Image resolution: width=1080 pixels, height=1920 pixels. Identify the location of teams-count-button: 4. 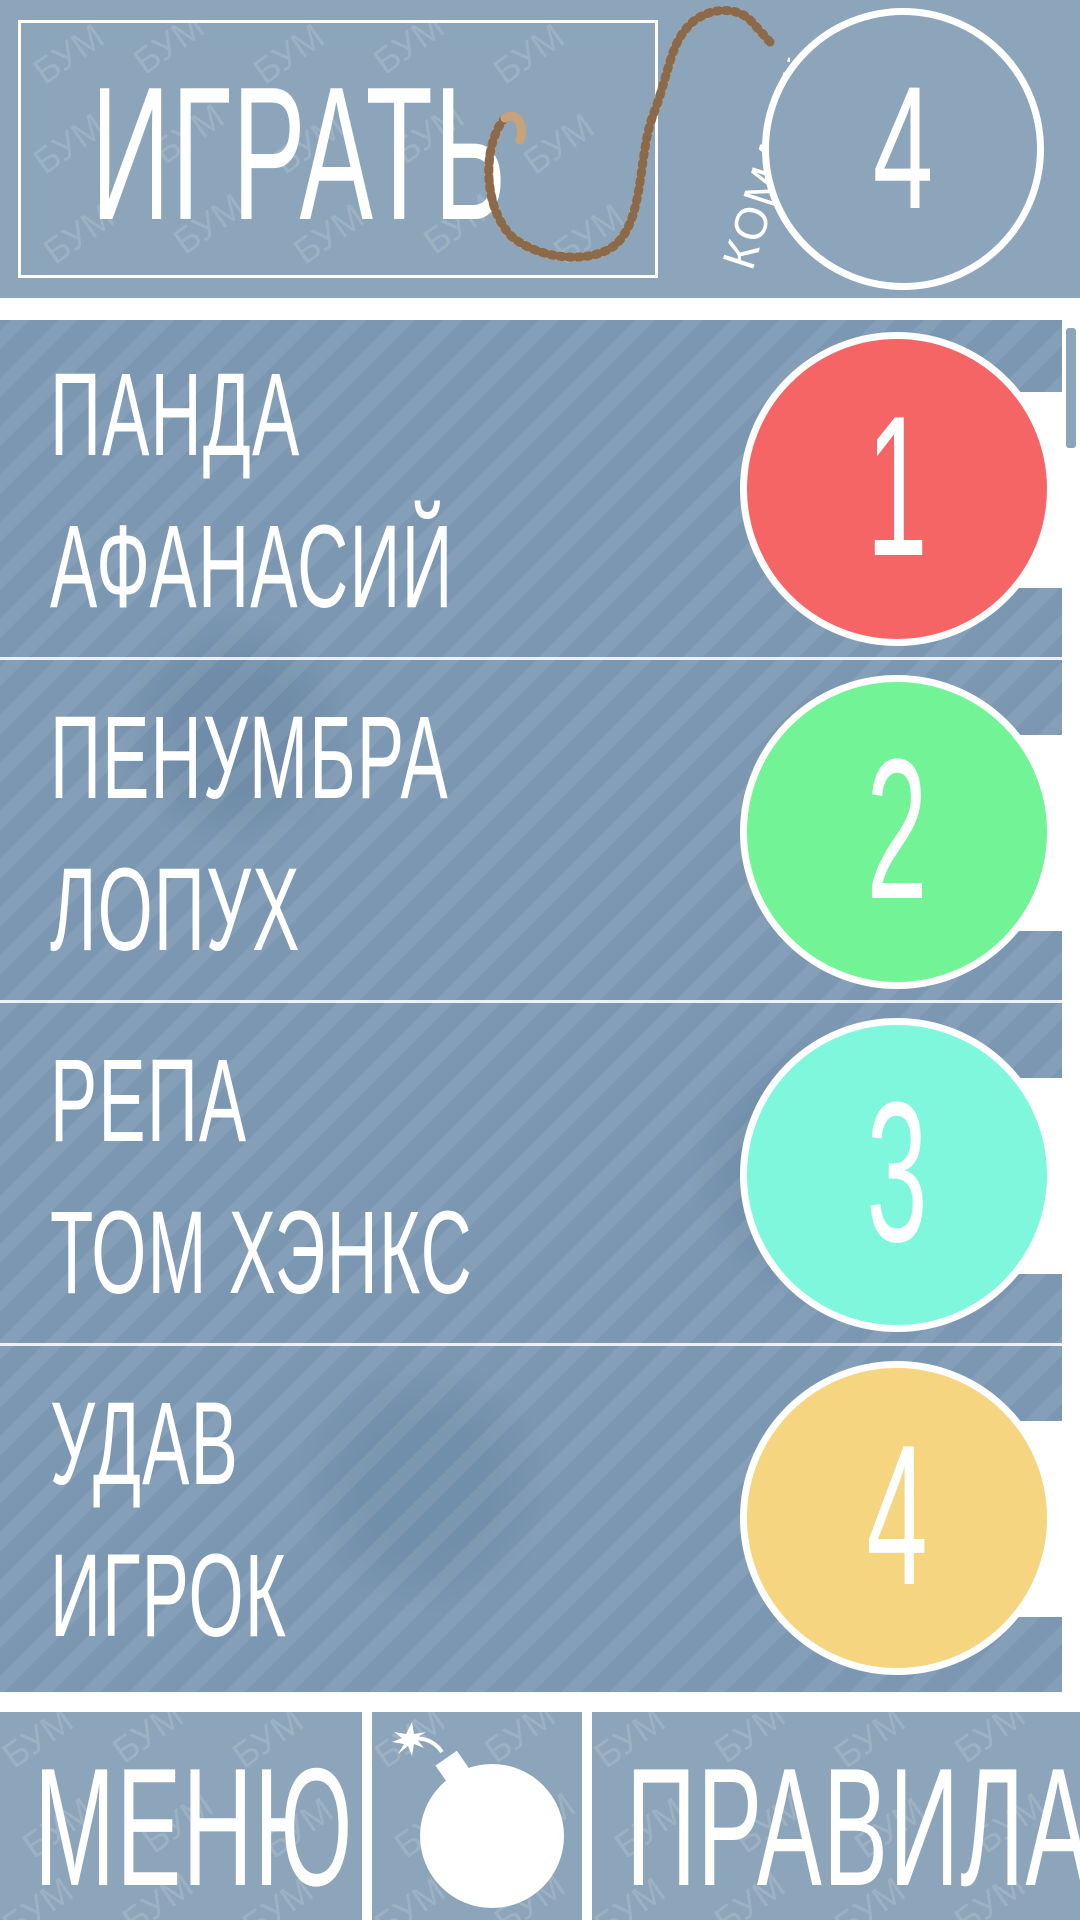
(903, 149).